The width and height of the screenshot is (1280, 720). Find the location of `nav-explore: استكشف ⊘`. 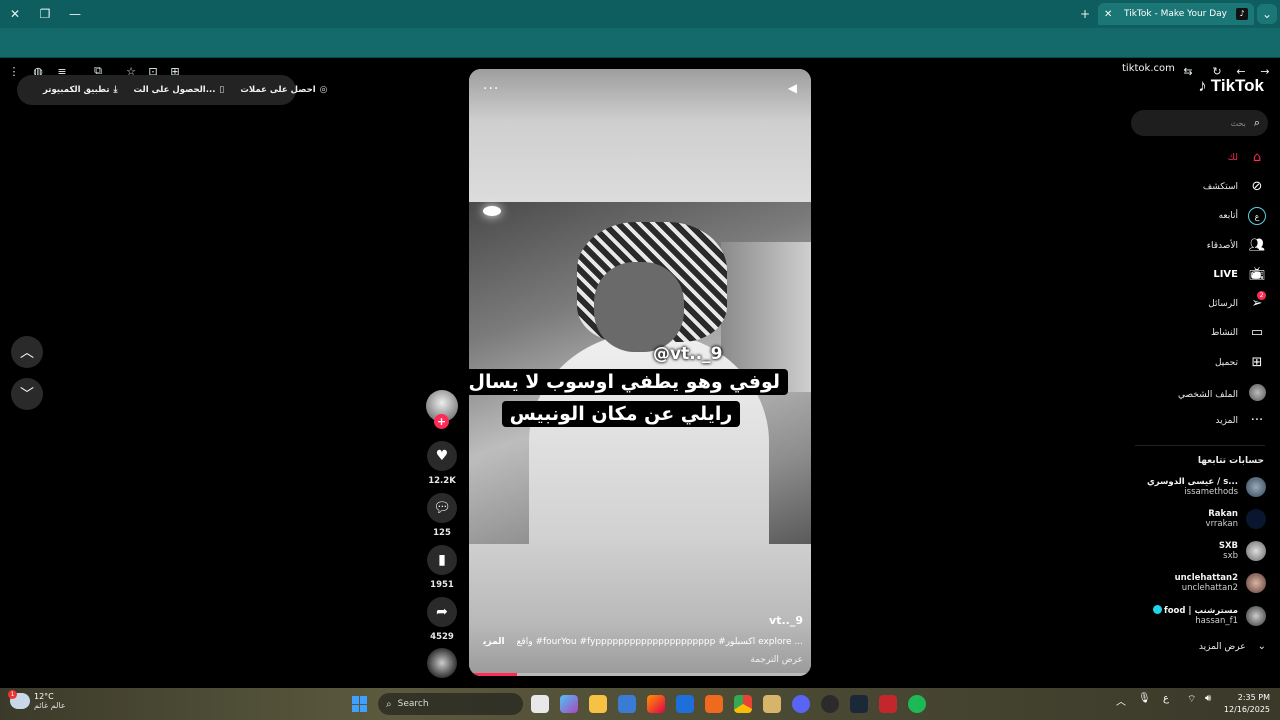

nav-explore: استكشف ⊘ is located at coordinates (1234, 186).